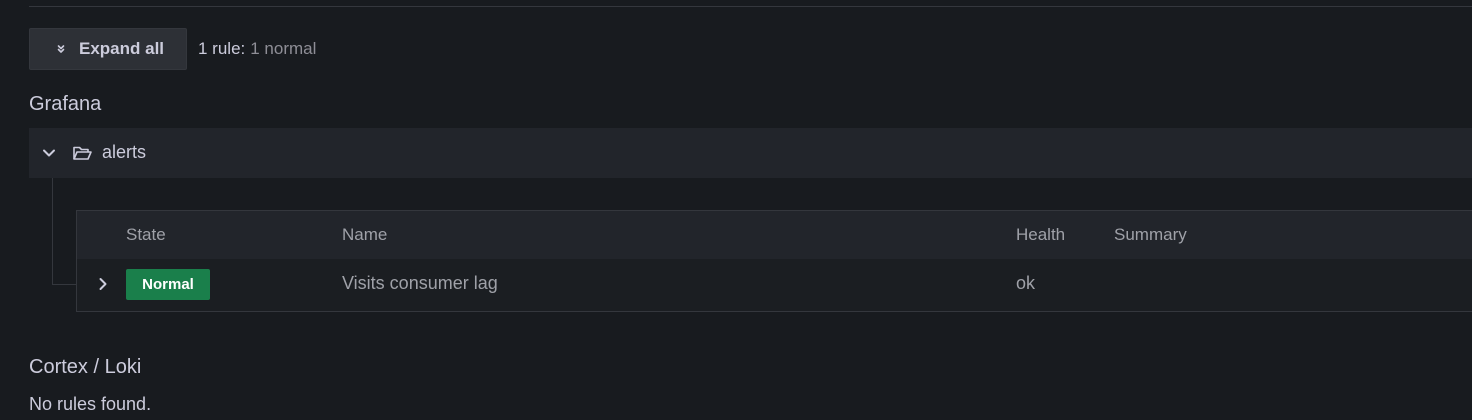 Image resolution: width=1472 pixels, height=420 pixels. What do you see at coordinates (146, 234) in the screenshot?
I see `column-header-state: State` at bounding box center [146, 234].